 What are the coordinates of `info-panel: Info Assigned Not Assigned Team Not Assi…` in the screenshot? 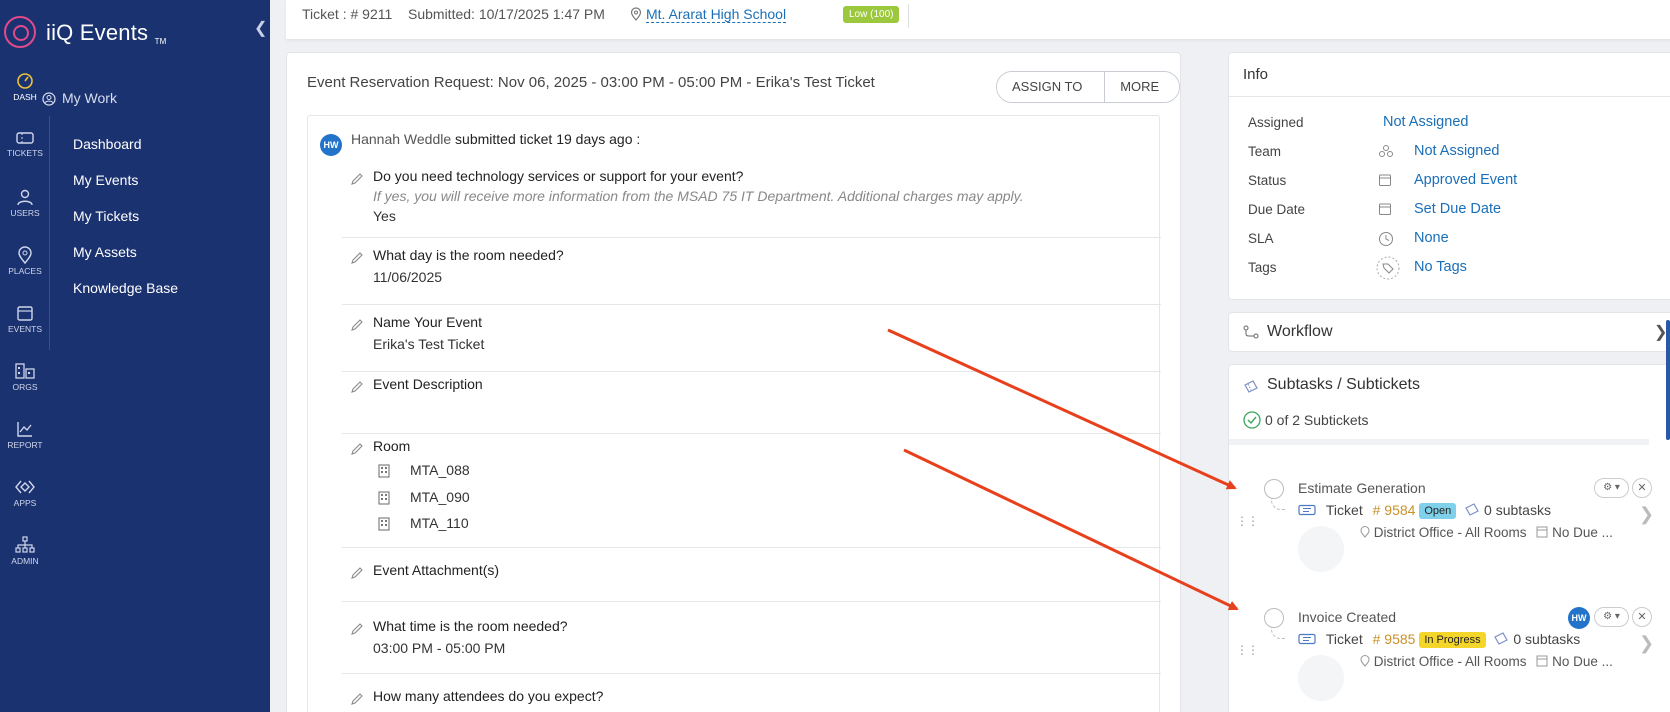 It's located at (1449, 176).